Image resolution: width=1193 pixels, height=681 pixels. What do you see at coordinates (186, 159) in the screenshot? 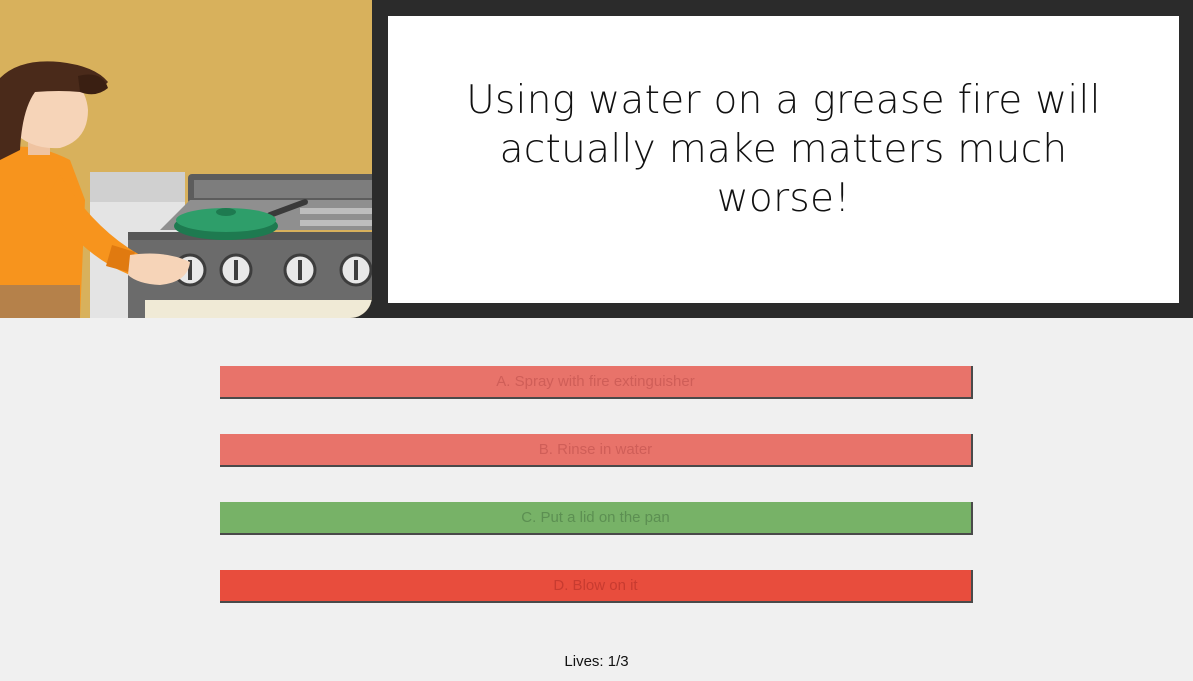
I see `woman-cooking-at-stove-icon` at bounding box center [186, 159].